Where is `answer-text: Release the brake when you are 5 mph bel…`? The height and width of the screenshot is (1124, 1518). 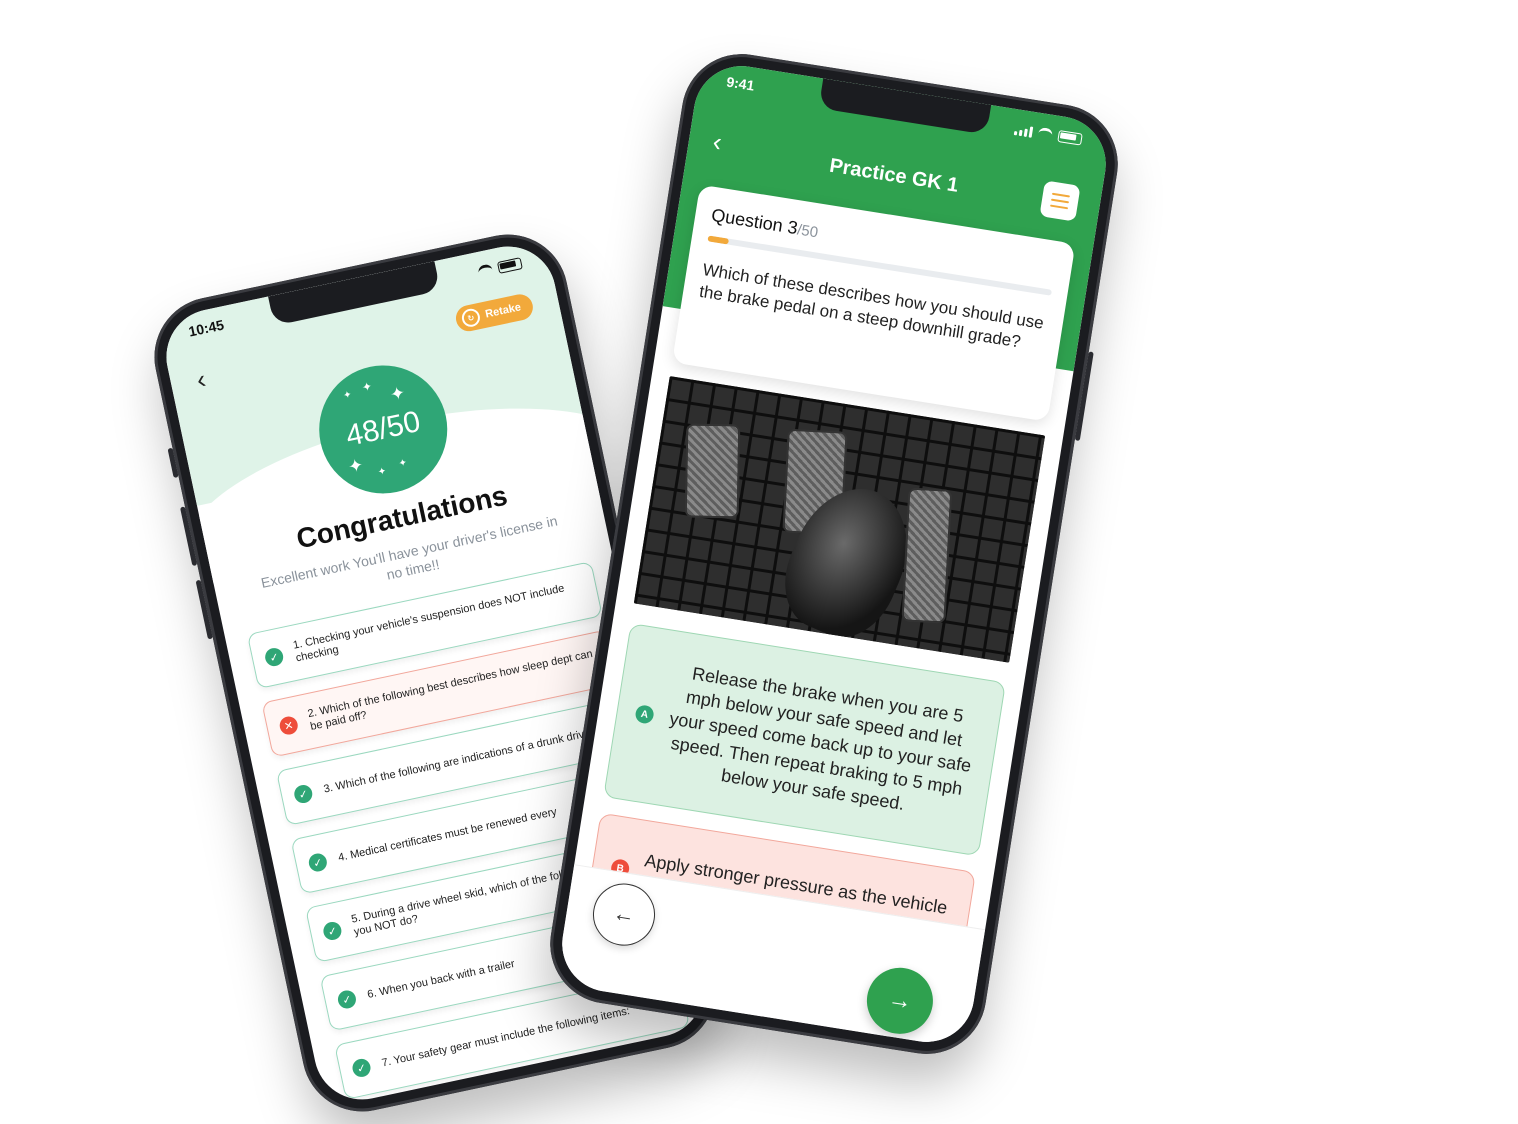
answer-text: Release the brake when you are 5 mph bel… is located at coordinates (820, 738).